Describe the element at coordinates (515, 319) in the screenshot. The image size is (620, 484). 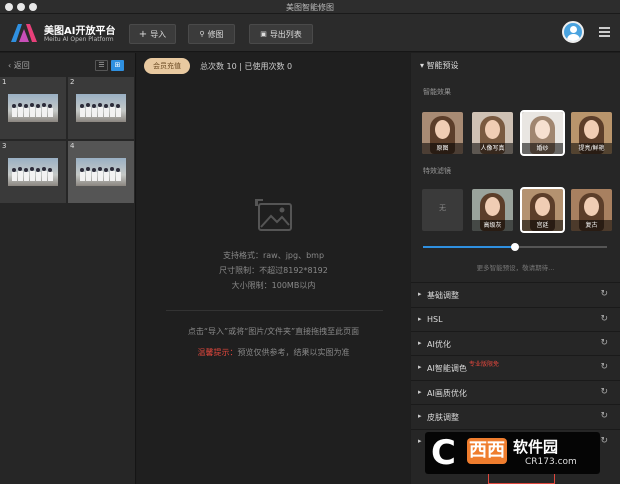
I see `section-hsl: ▸ HSL ↻` at that location.